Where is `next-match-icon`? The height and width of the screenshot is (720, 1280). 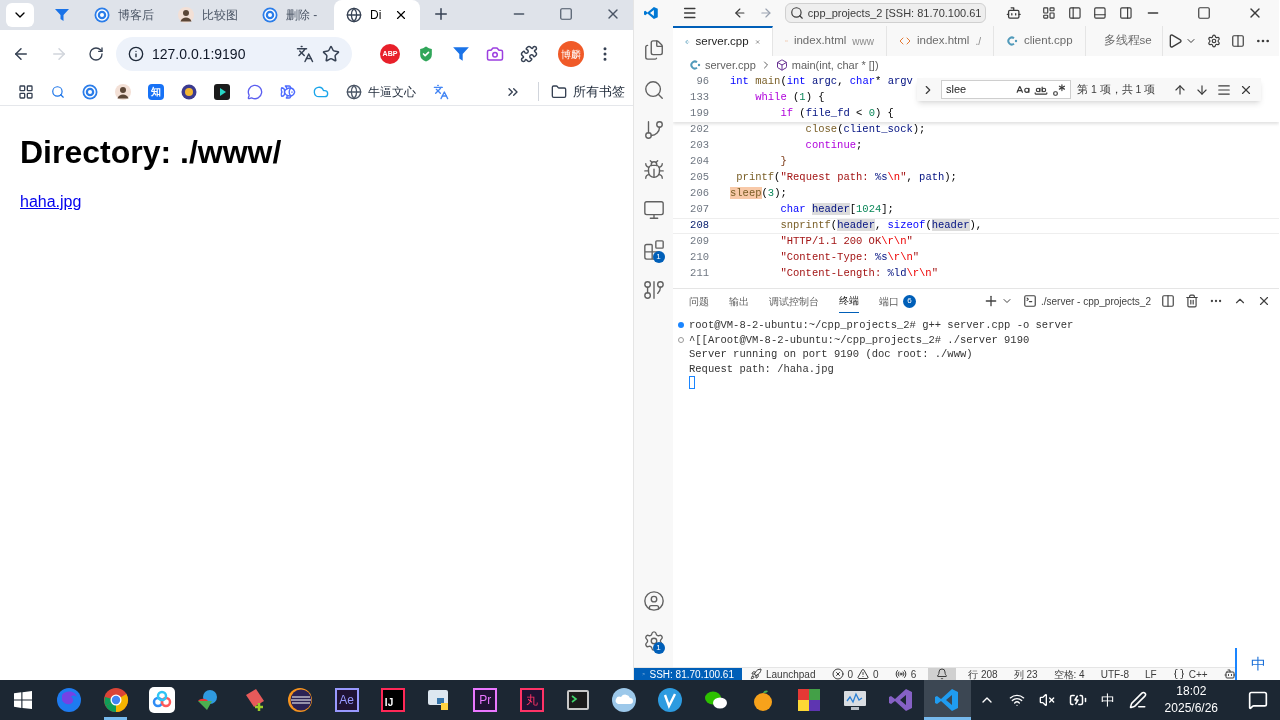 next-match-icon is located at coordinates (1202, 89).